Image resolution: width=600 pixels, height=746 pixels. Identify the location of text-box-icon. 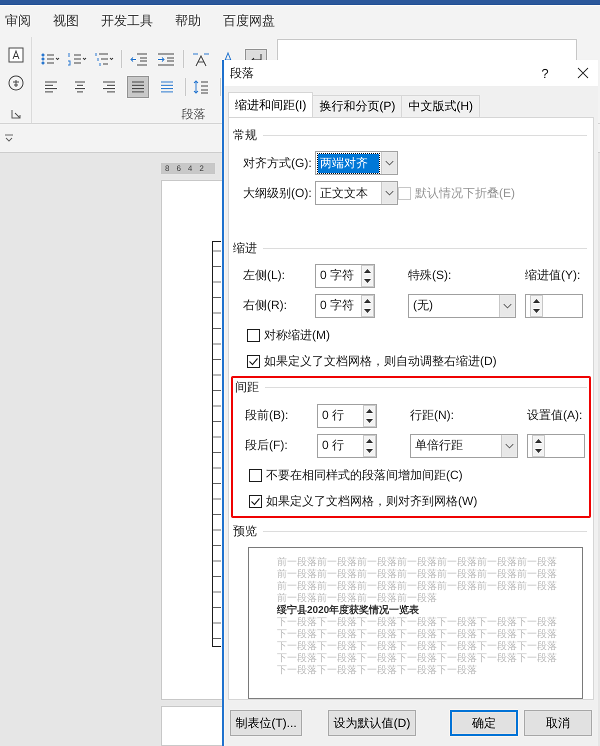
(16, 54).